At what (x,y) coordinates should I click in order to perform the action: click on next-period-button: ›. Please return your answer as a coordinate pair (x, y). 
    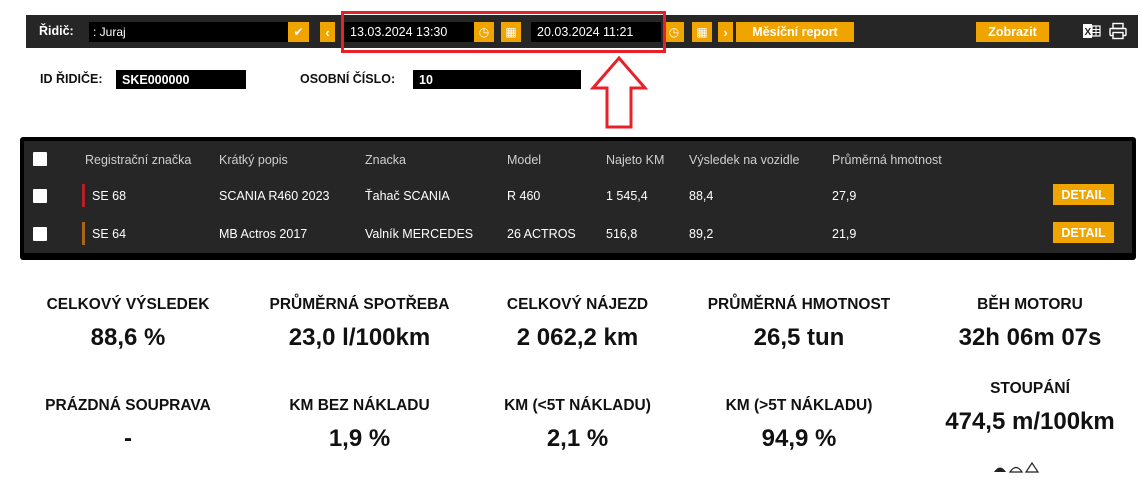
    Looking at the image, I should click on (725, 32).